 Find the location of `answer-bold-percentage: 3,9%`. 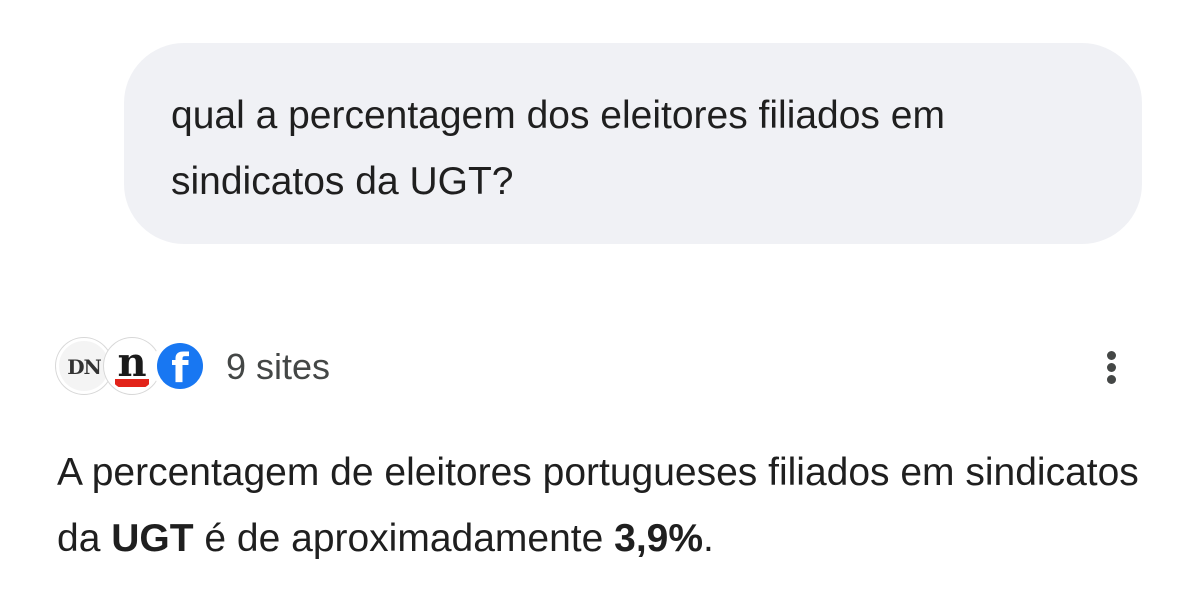

answer-bold-percentage: 3,9% is located at coordinates (659, 538).